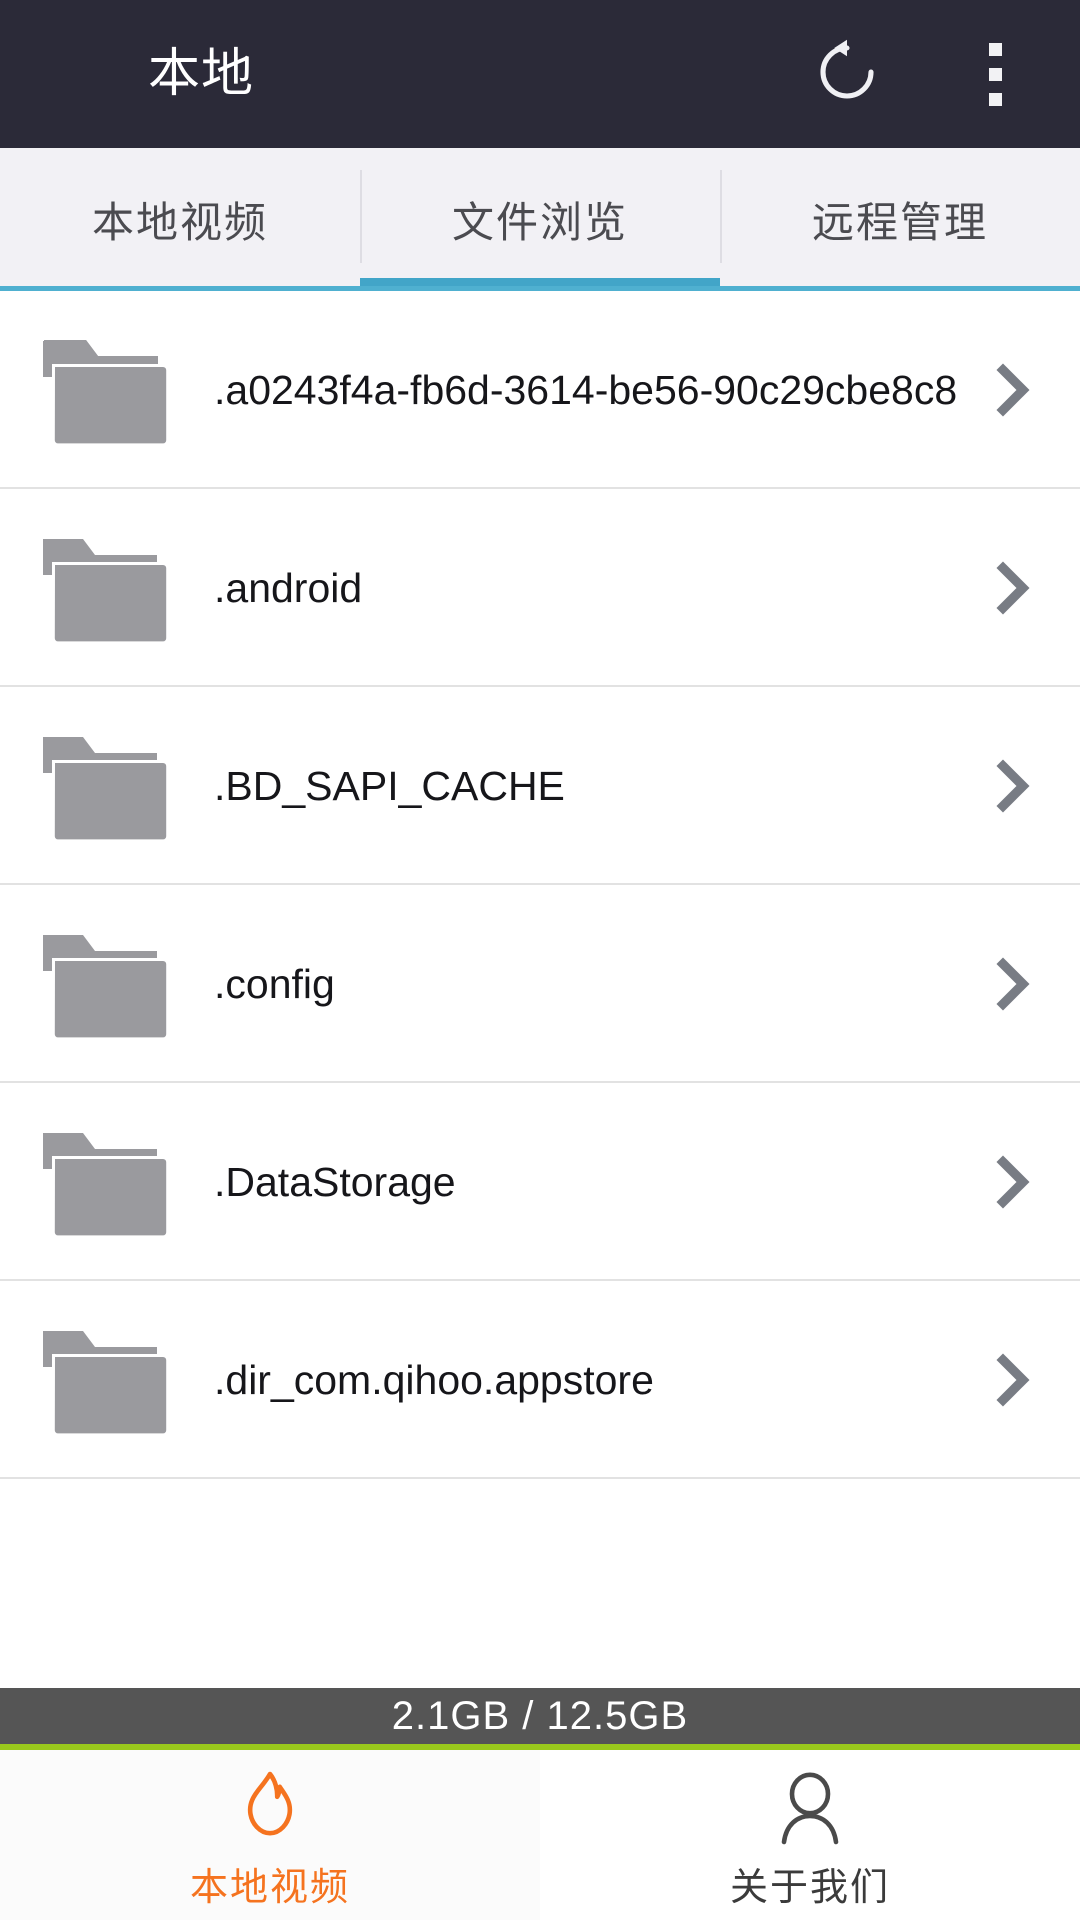 The height and width of the screenshot is (1920, 1080). I want to click on bottom-nav-label: 关于我们, so click(809, 1887).